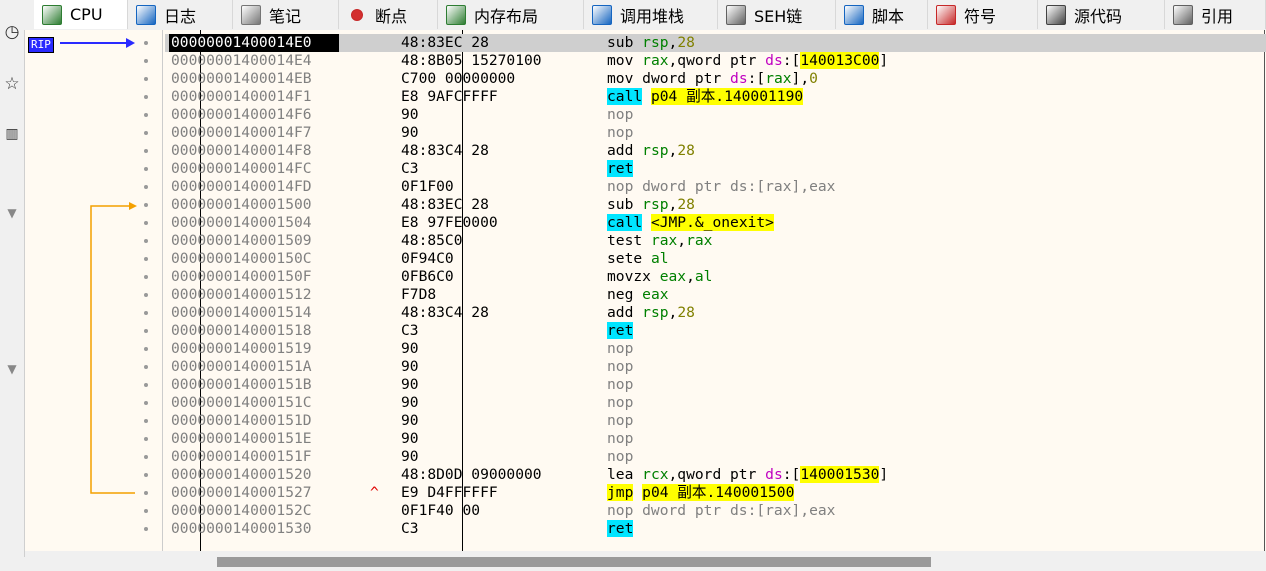 The width and height of the screenshot is (1266, 571). Describe the element at coordinates (651, 14) in the screenshot. I see `tab-call-stack: 调用堆栈` at that location.